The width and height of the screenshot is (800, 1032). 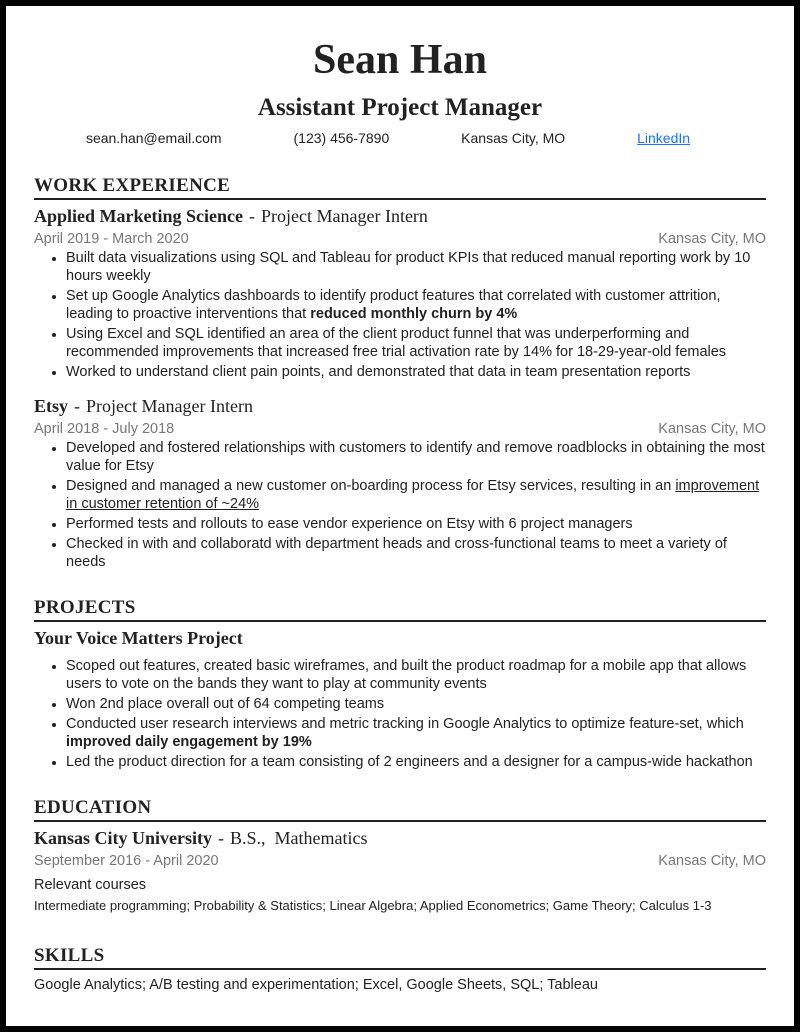 I want to click on contact-location: Kansas City, MO, so click(x=513, y=138).